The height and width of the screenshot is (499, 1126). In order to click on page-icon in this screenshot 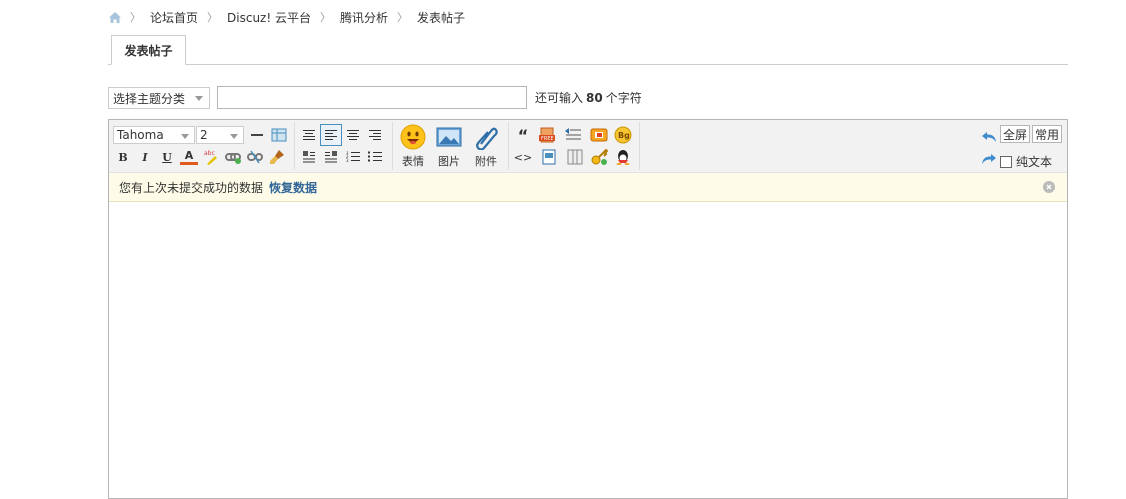, I will do `click(549, 157)`.